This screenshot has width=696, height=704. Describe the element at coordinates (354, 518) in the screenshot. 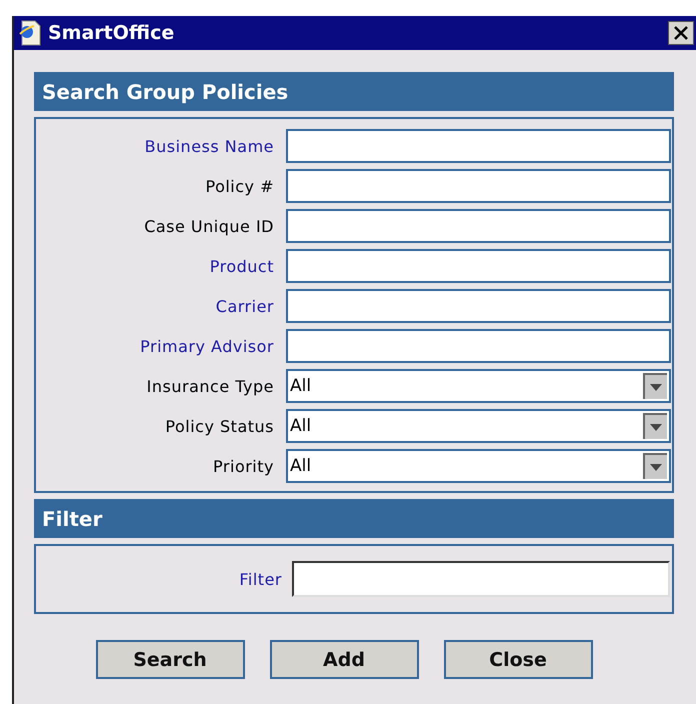

I see `section-header: Filter` at that location.